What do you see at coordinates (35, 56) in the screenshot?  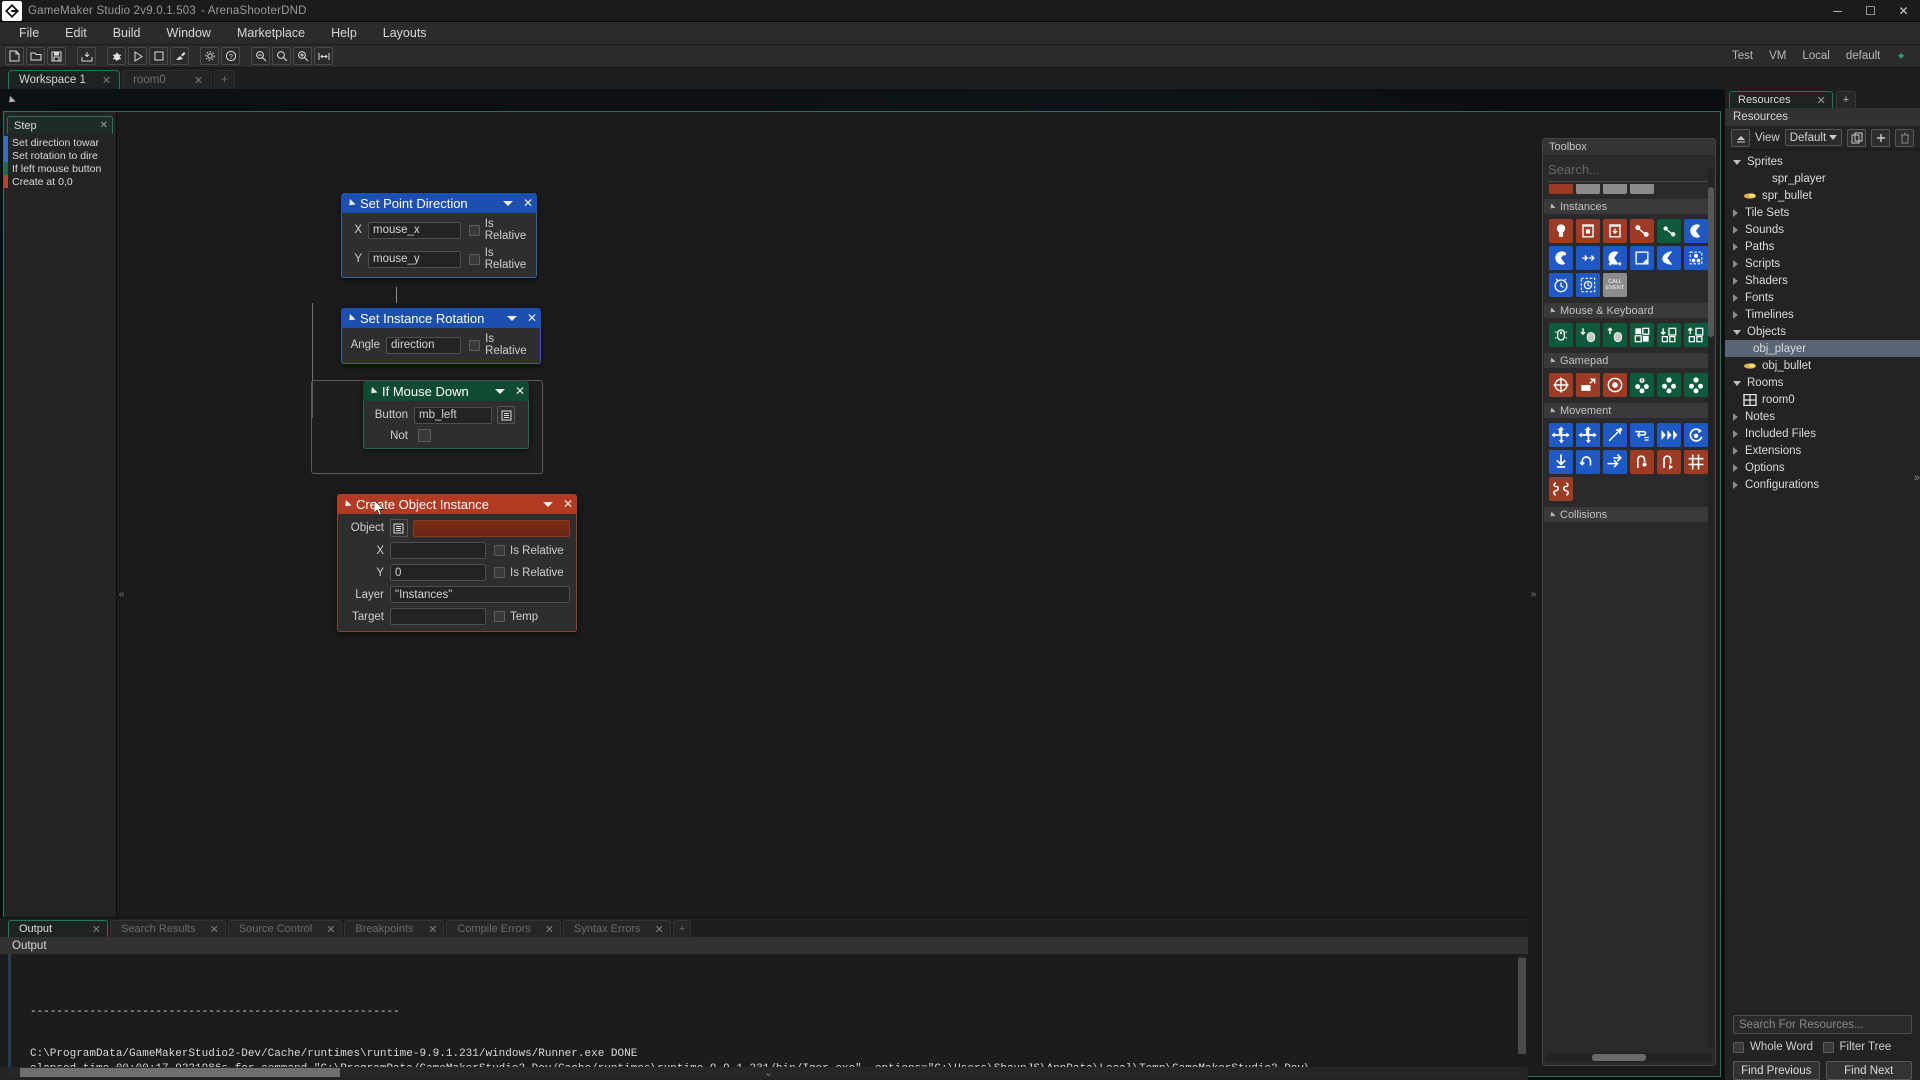 I see `open-folder-icon` at bounding box center [35, 56].